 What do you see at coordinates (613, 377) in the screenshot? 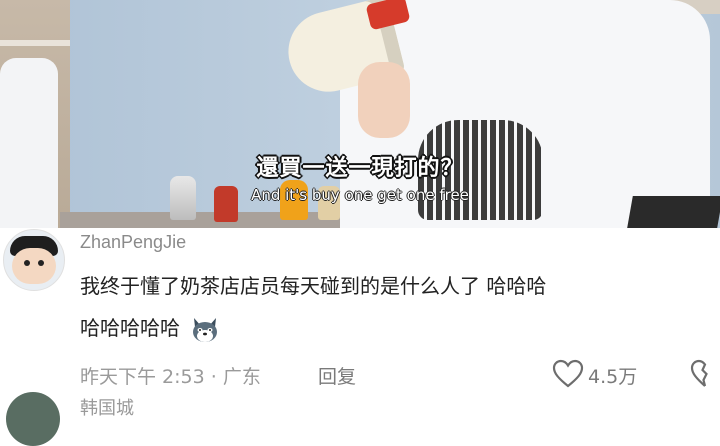
I see `like-count: 4.5万` at bounding box center [613, 377].